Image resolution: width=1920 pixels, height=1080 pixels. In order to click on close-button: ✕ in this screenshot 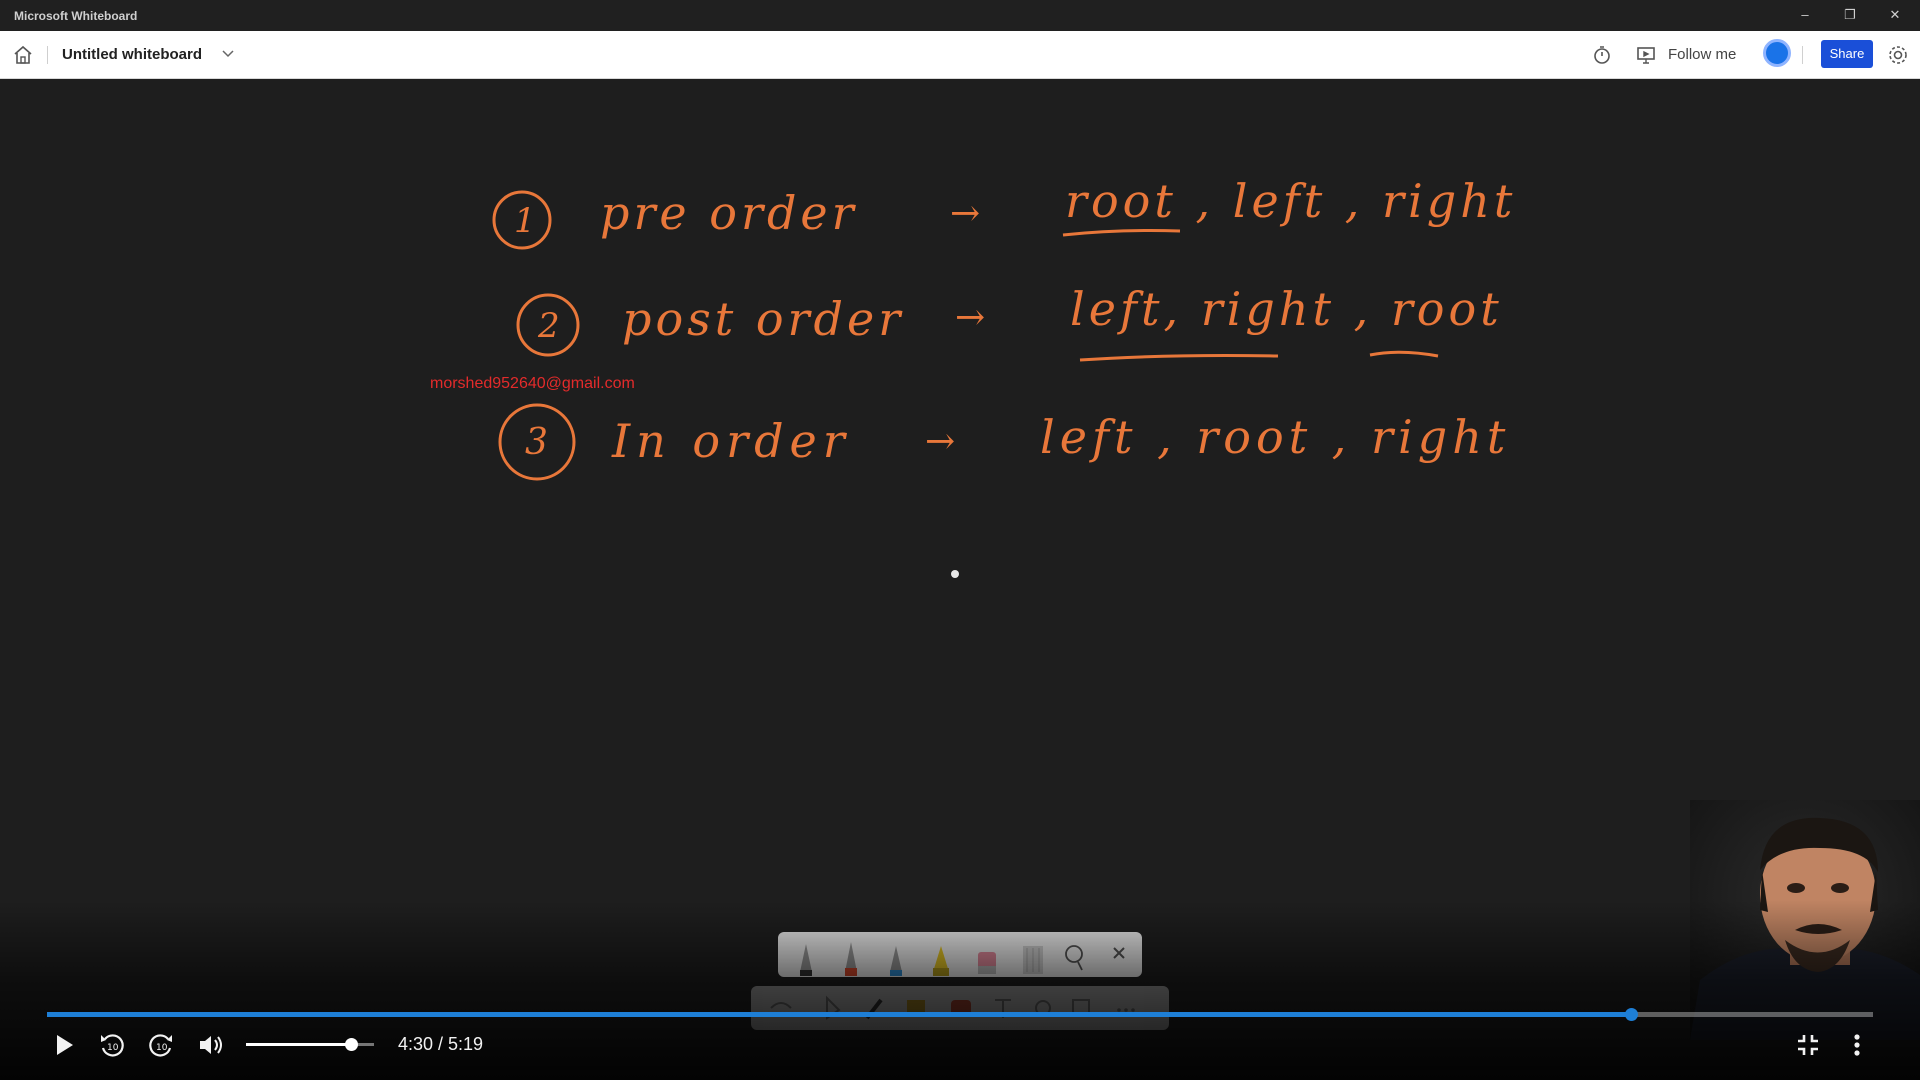, I will do `click(1895, 15)`.